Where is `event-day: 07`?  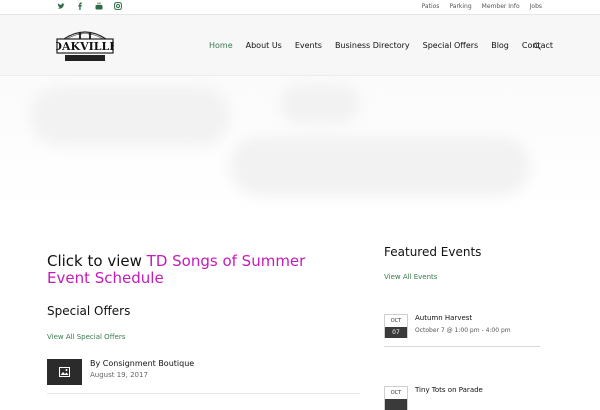 event-day: 07 is located at coordinates (396, 332).